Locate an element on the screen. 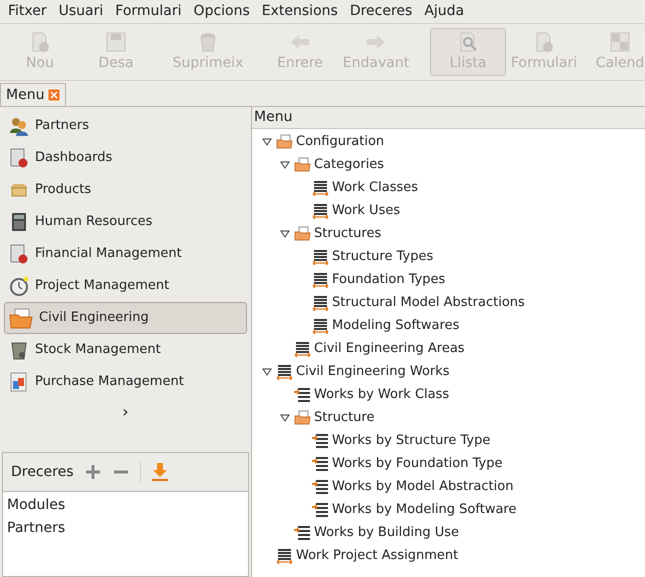  clock-icon is located at coordinates (19, 286).